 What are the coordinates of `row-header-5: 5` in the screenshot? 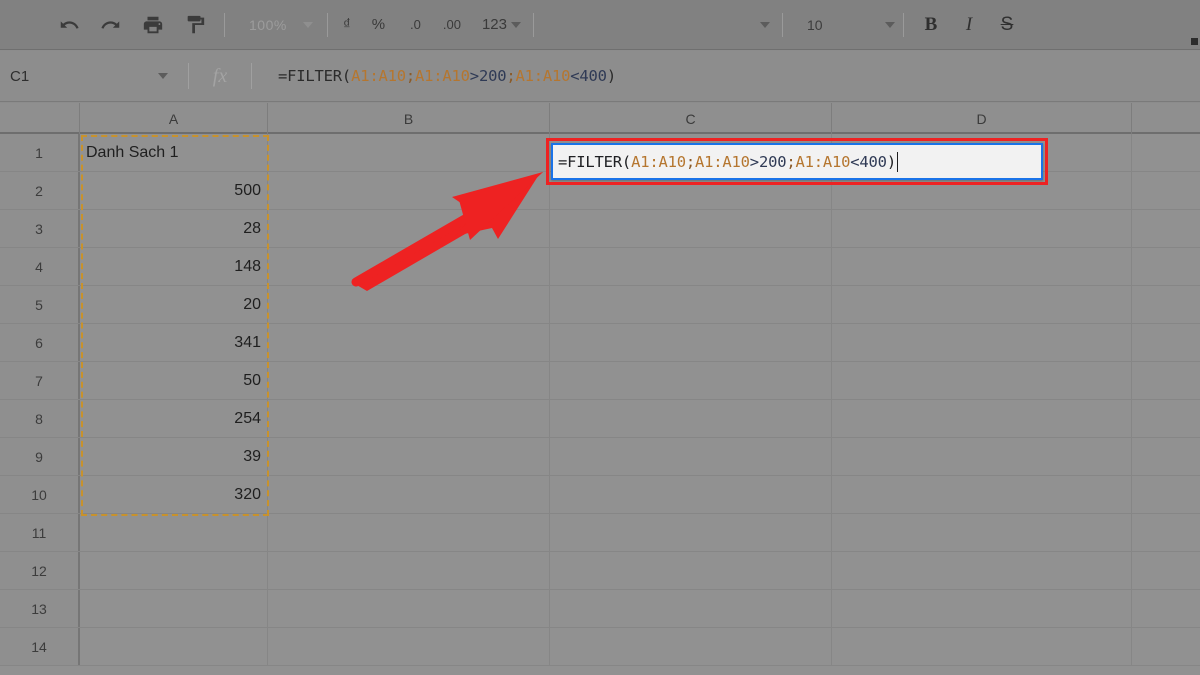 It's located at (40, 304).